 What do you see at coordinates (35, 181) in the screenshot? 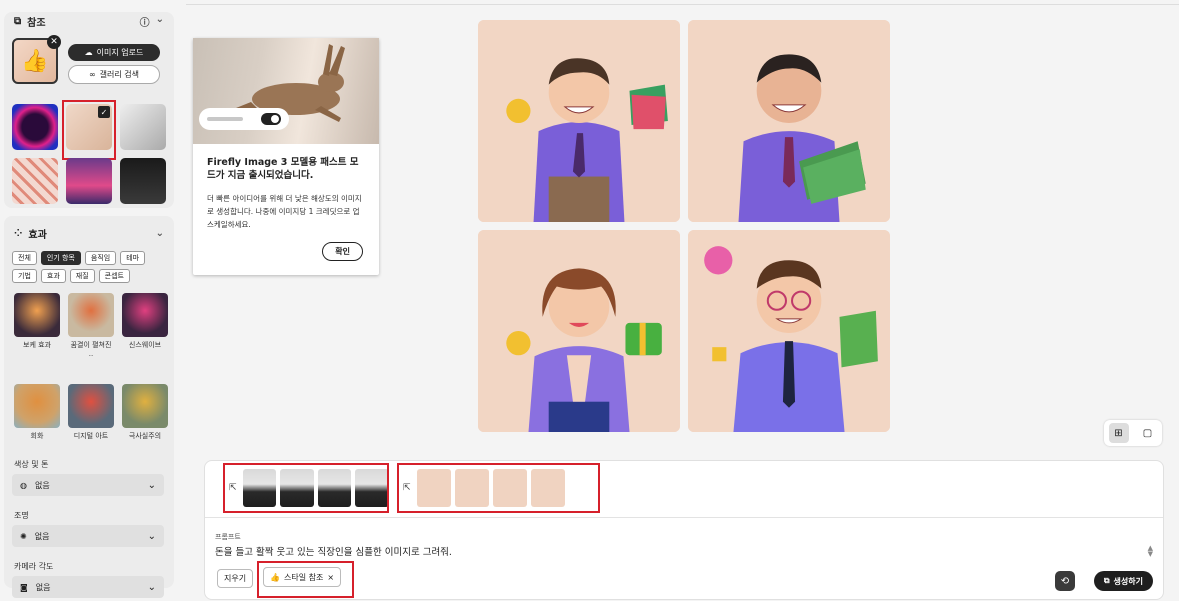
I see `reference-thumb-pattern` at bounding box center [35, 181].